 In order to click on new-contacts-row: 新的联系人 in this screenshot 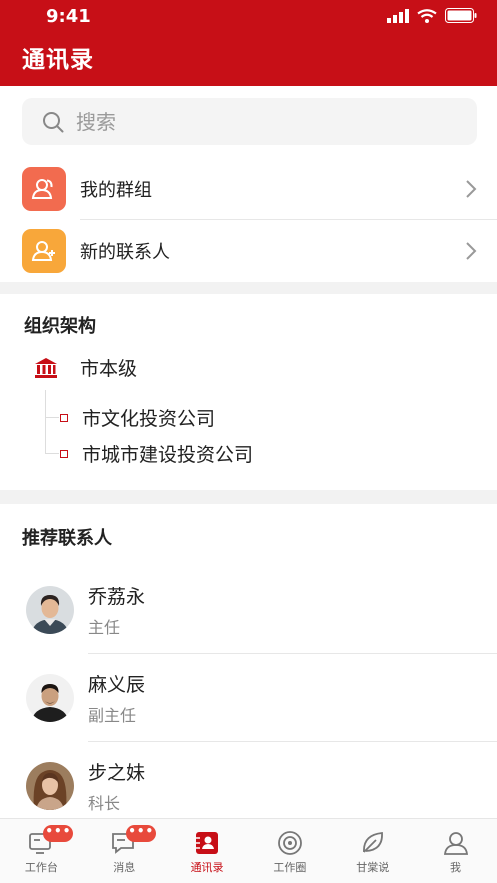, I will do `click(248, 251)`.